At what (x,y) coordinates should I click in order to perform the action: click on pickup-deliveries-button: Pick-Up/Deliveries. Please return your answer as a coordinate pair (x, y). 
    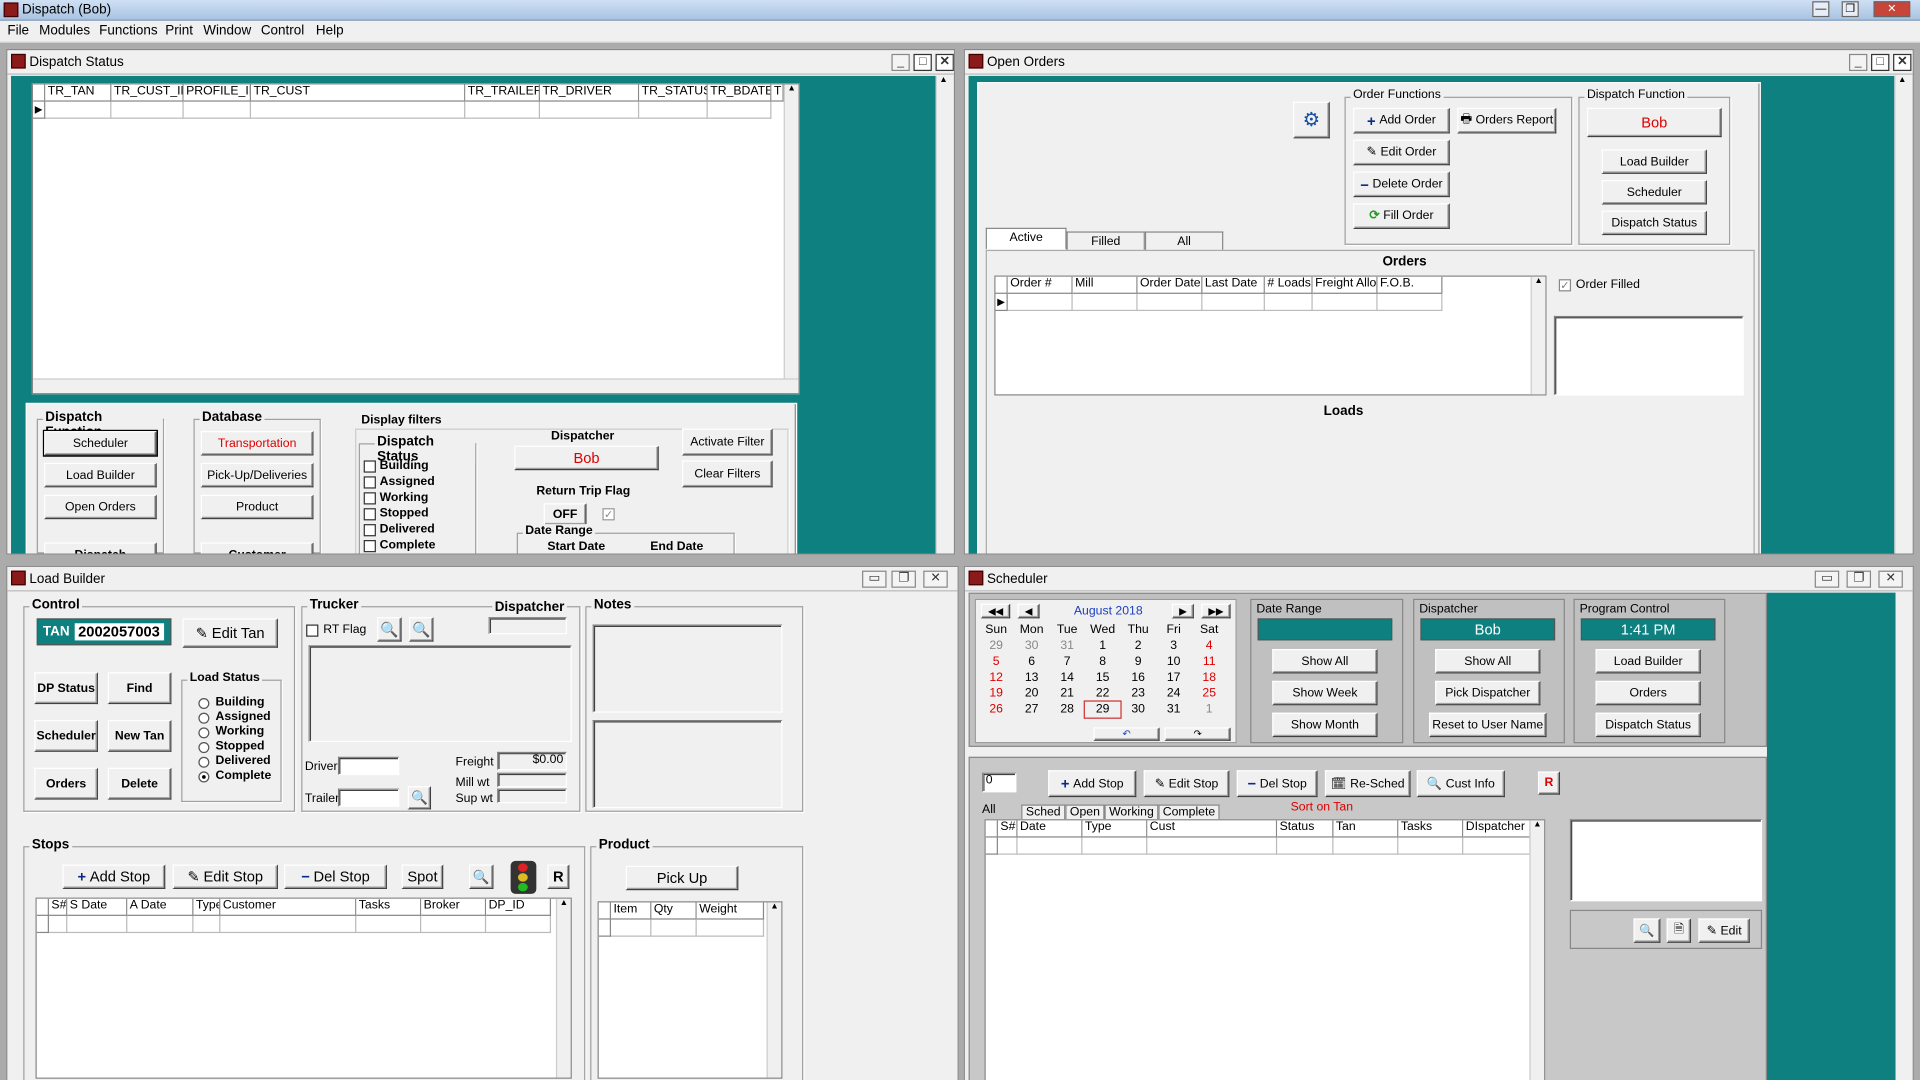
    Looking at the image, I should click on (257, 475).